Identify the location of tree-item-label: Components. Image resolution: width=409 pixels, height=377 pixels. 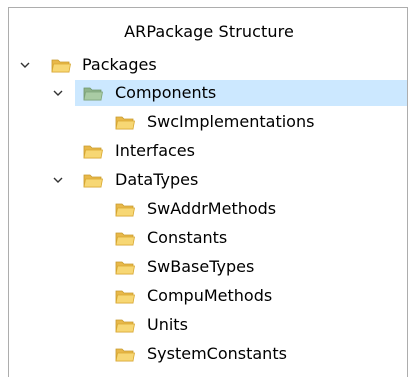
(166, 92).